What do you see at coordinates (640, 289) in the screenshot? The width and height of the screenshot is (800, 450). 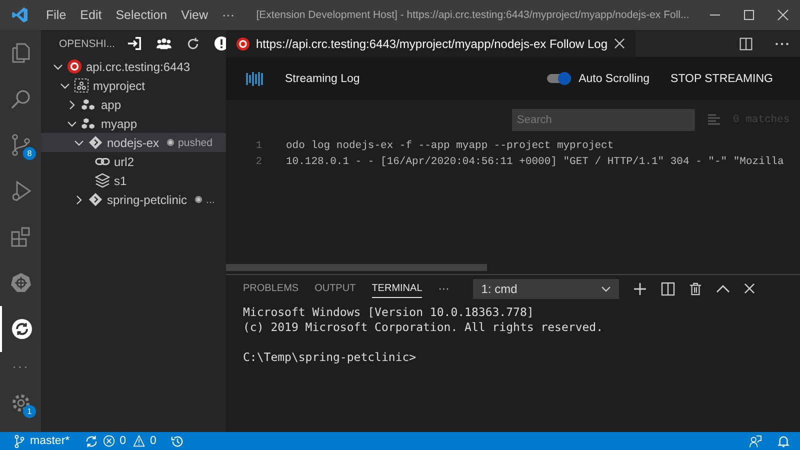 I see `plus-icon` at bounding box center [640, 289].